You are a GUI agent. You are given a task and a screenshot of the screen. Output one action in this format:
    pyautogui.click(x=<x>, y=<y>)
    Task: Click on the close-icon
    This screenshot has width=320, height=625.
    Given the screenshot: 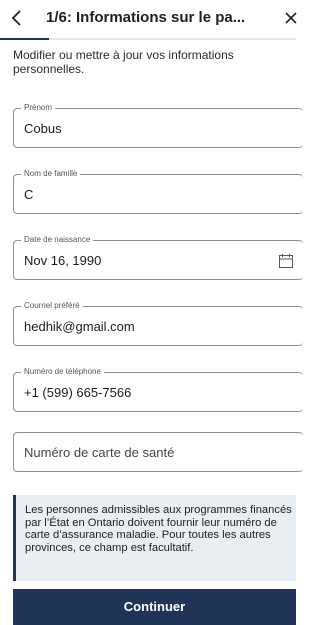 What is the action you would take?
    pyautogui.click(x=291, y=18)
    